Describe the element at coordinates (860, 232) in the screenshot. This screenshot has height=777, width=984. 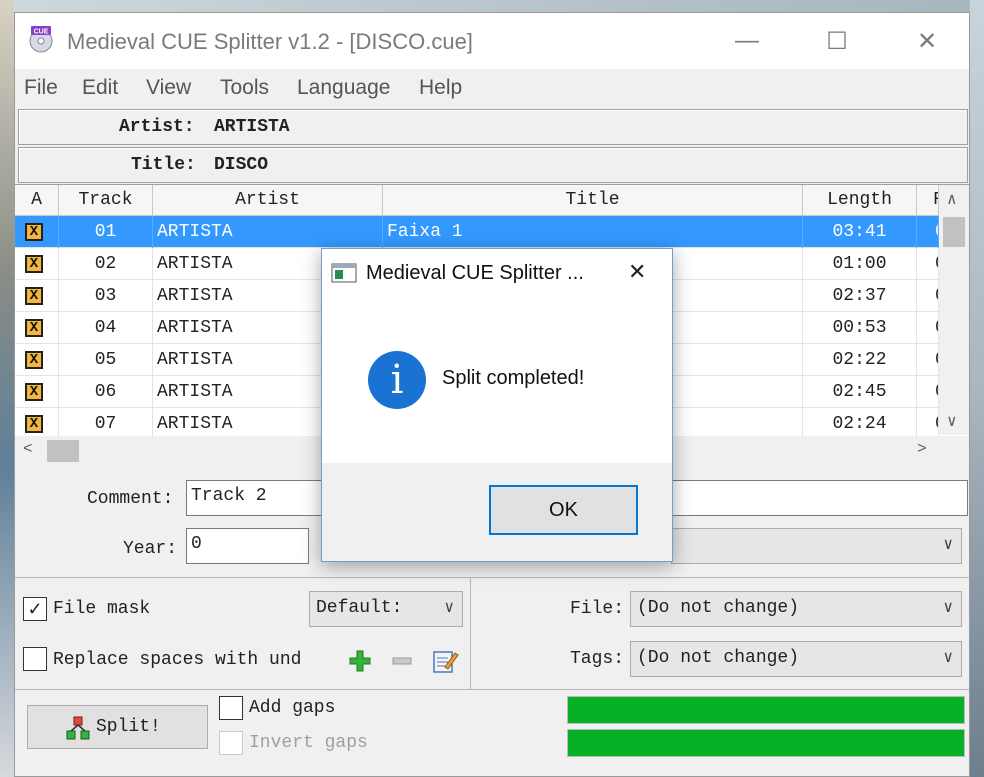
I see `cell-length: 03:41` at that location.